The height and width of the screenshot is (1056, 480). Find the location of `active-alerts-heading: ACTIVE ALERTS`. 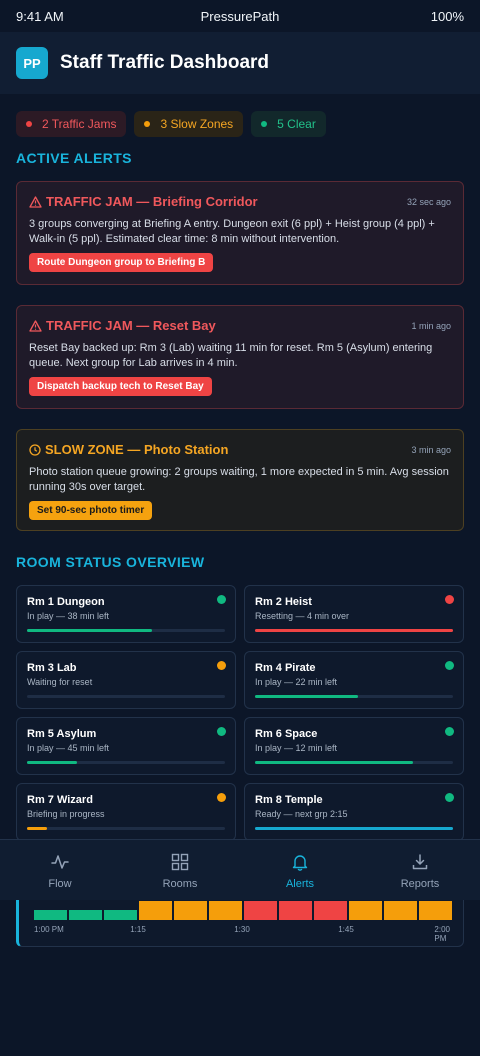

active-alerts-heading: ACTIVE ALERTS is located at coordinates (74, 158).